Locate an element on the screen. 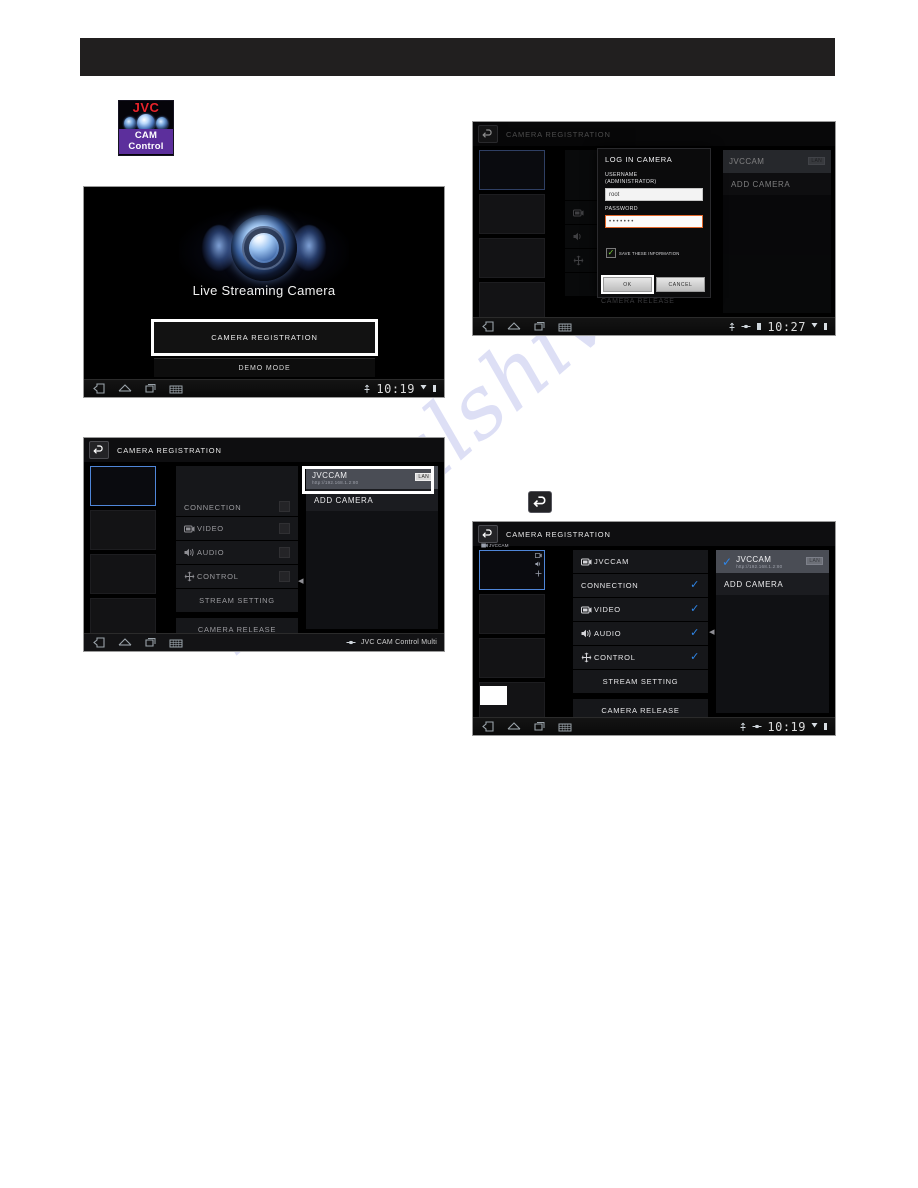 This screenshot has width=918, height=1188. menu-item-connection: CONNECTION is located at coordinates (237, 491).